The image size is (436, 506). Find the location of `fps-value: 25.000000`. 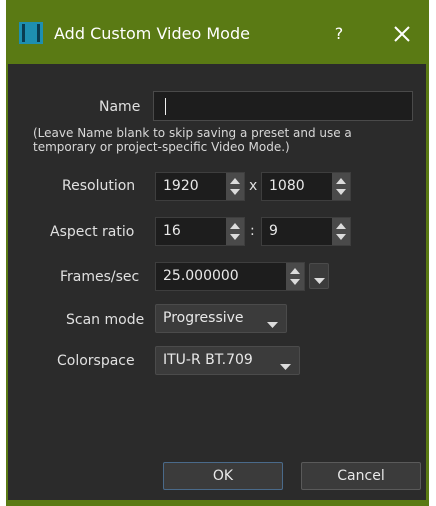

fps-value: 25.000000 is located at coordinates (201, 276).